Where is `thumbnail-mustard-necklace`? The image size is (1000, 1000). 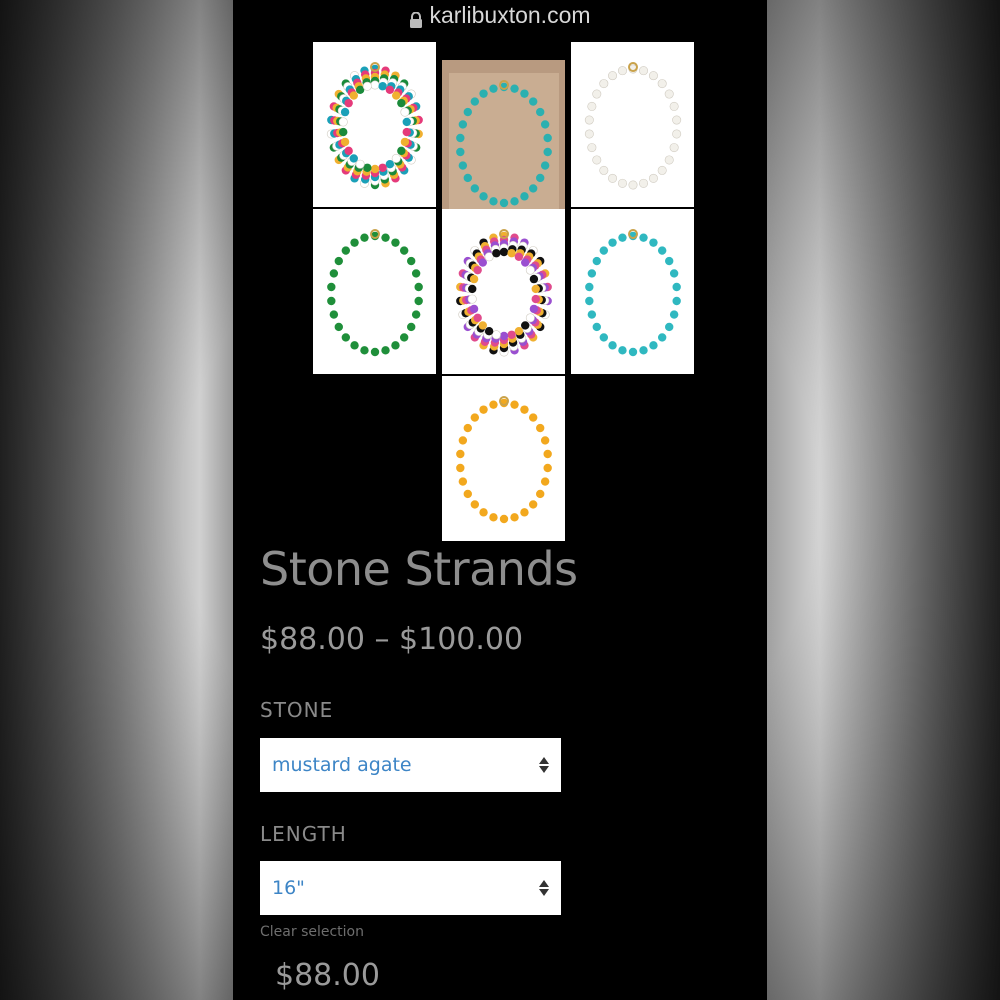 thumbnail-mustard-necklace is located at coordinates (503, 458).